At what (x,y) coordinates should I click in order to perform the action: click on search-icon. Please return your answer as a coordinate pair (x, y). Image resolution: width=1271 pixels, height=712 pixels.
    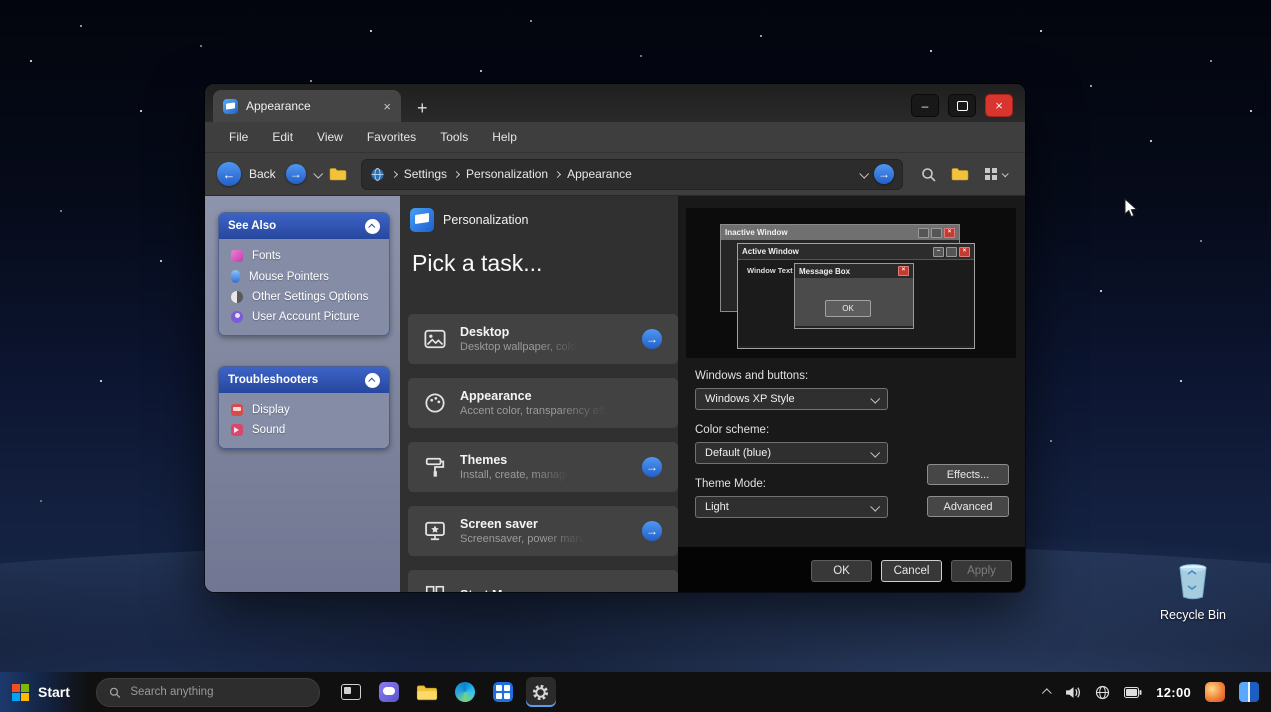
    Looking at the image, I should click on (928, 174).